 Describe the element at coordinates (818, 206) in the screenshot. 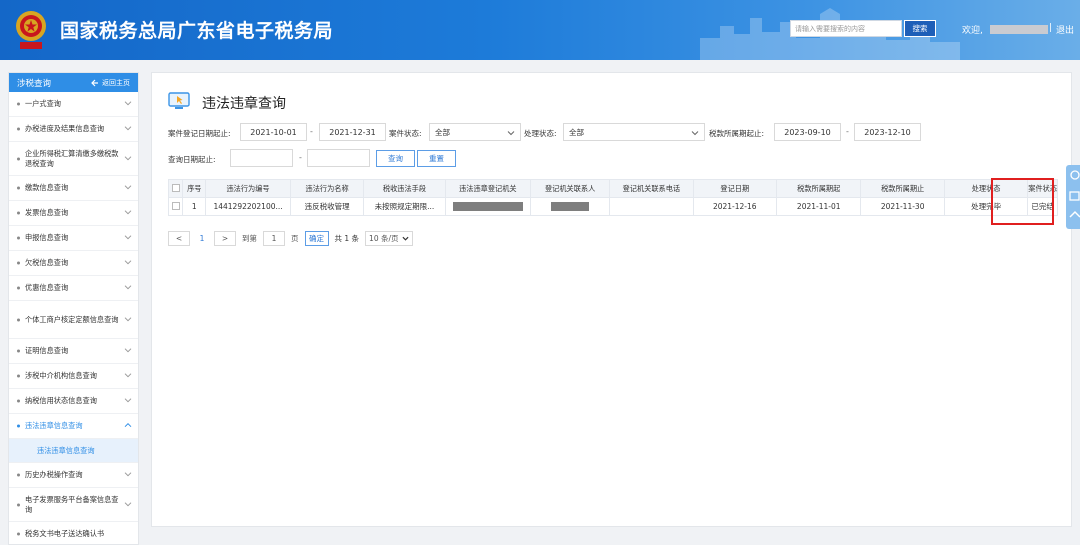

I see `cell-period-start: 2021-11-01` at that location.